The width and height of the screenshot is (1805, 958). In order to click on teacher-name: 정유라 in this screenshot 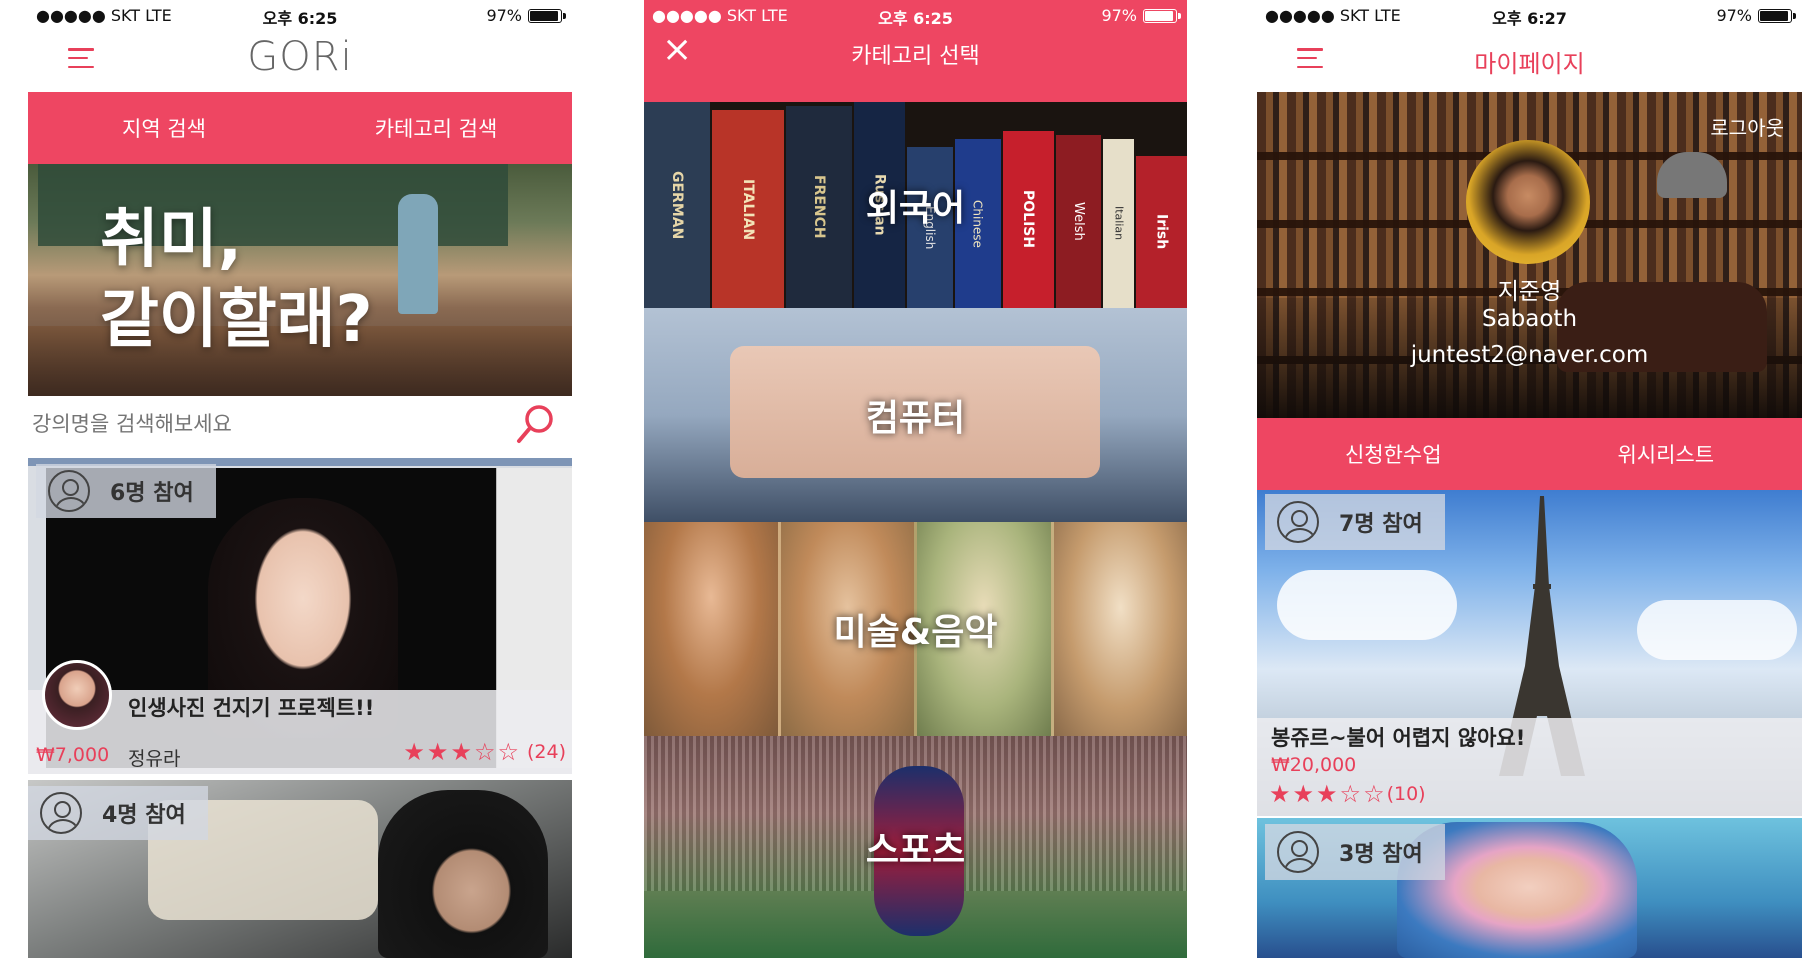, I will do `click(154, 759)`.